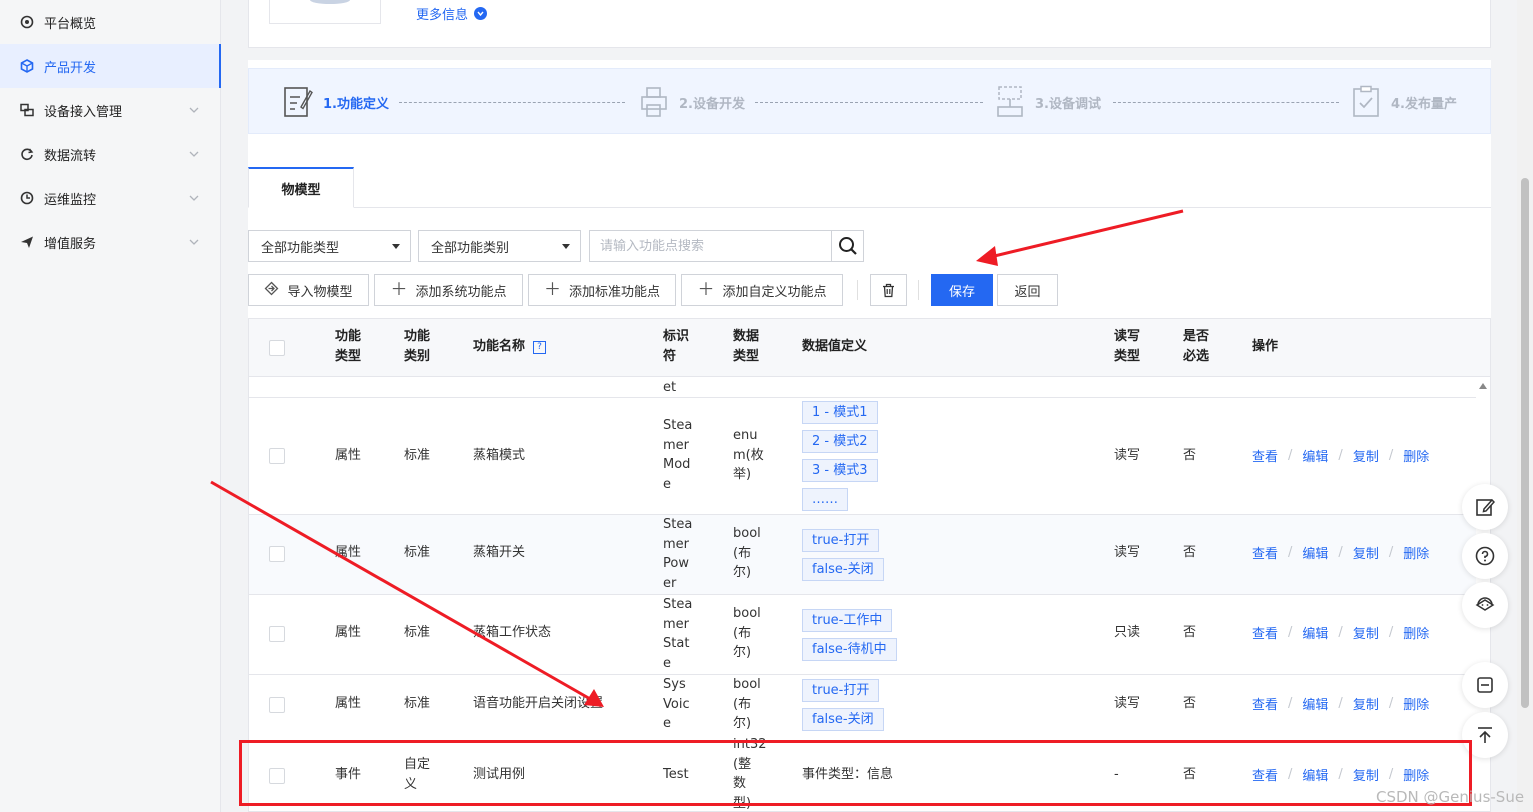  What do you see at coordinates (1127, 346) in the screenshot?
I see `header-rw-type: 读写 类型` at bounding box center [1127, 346].